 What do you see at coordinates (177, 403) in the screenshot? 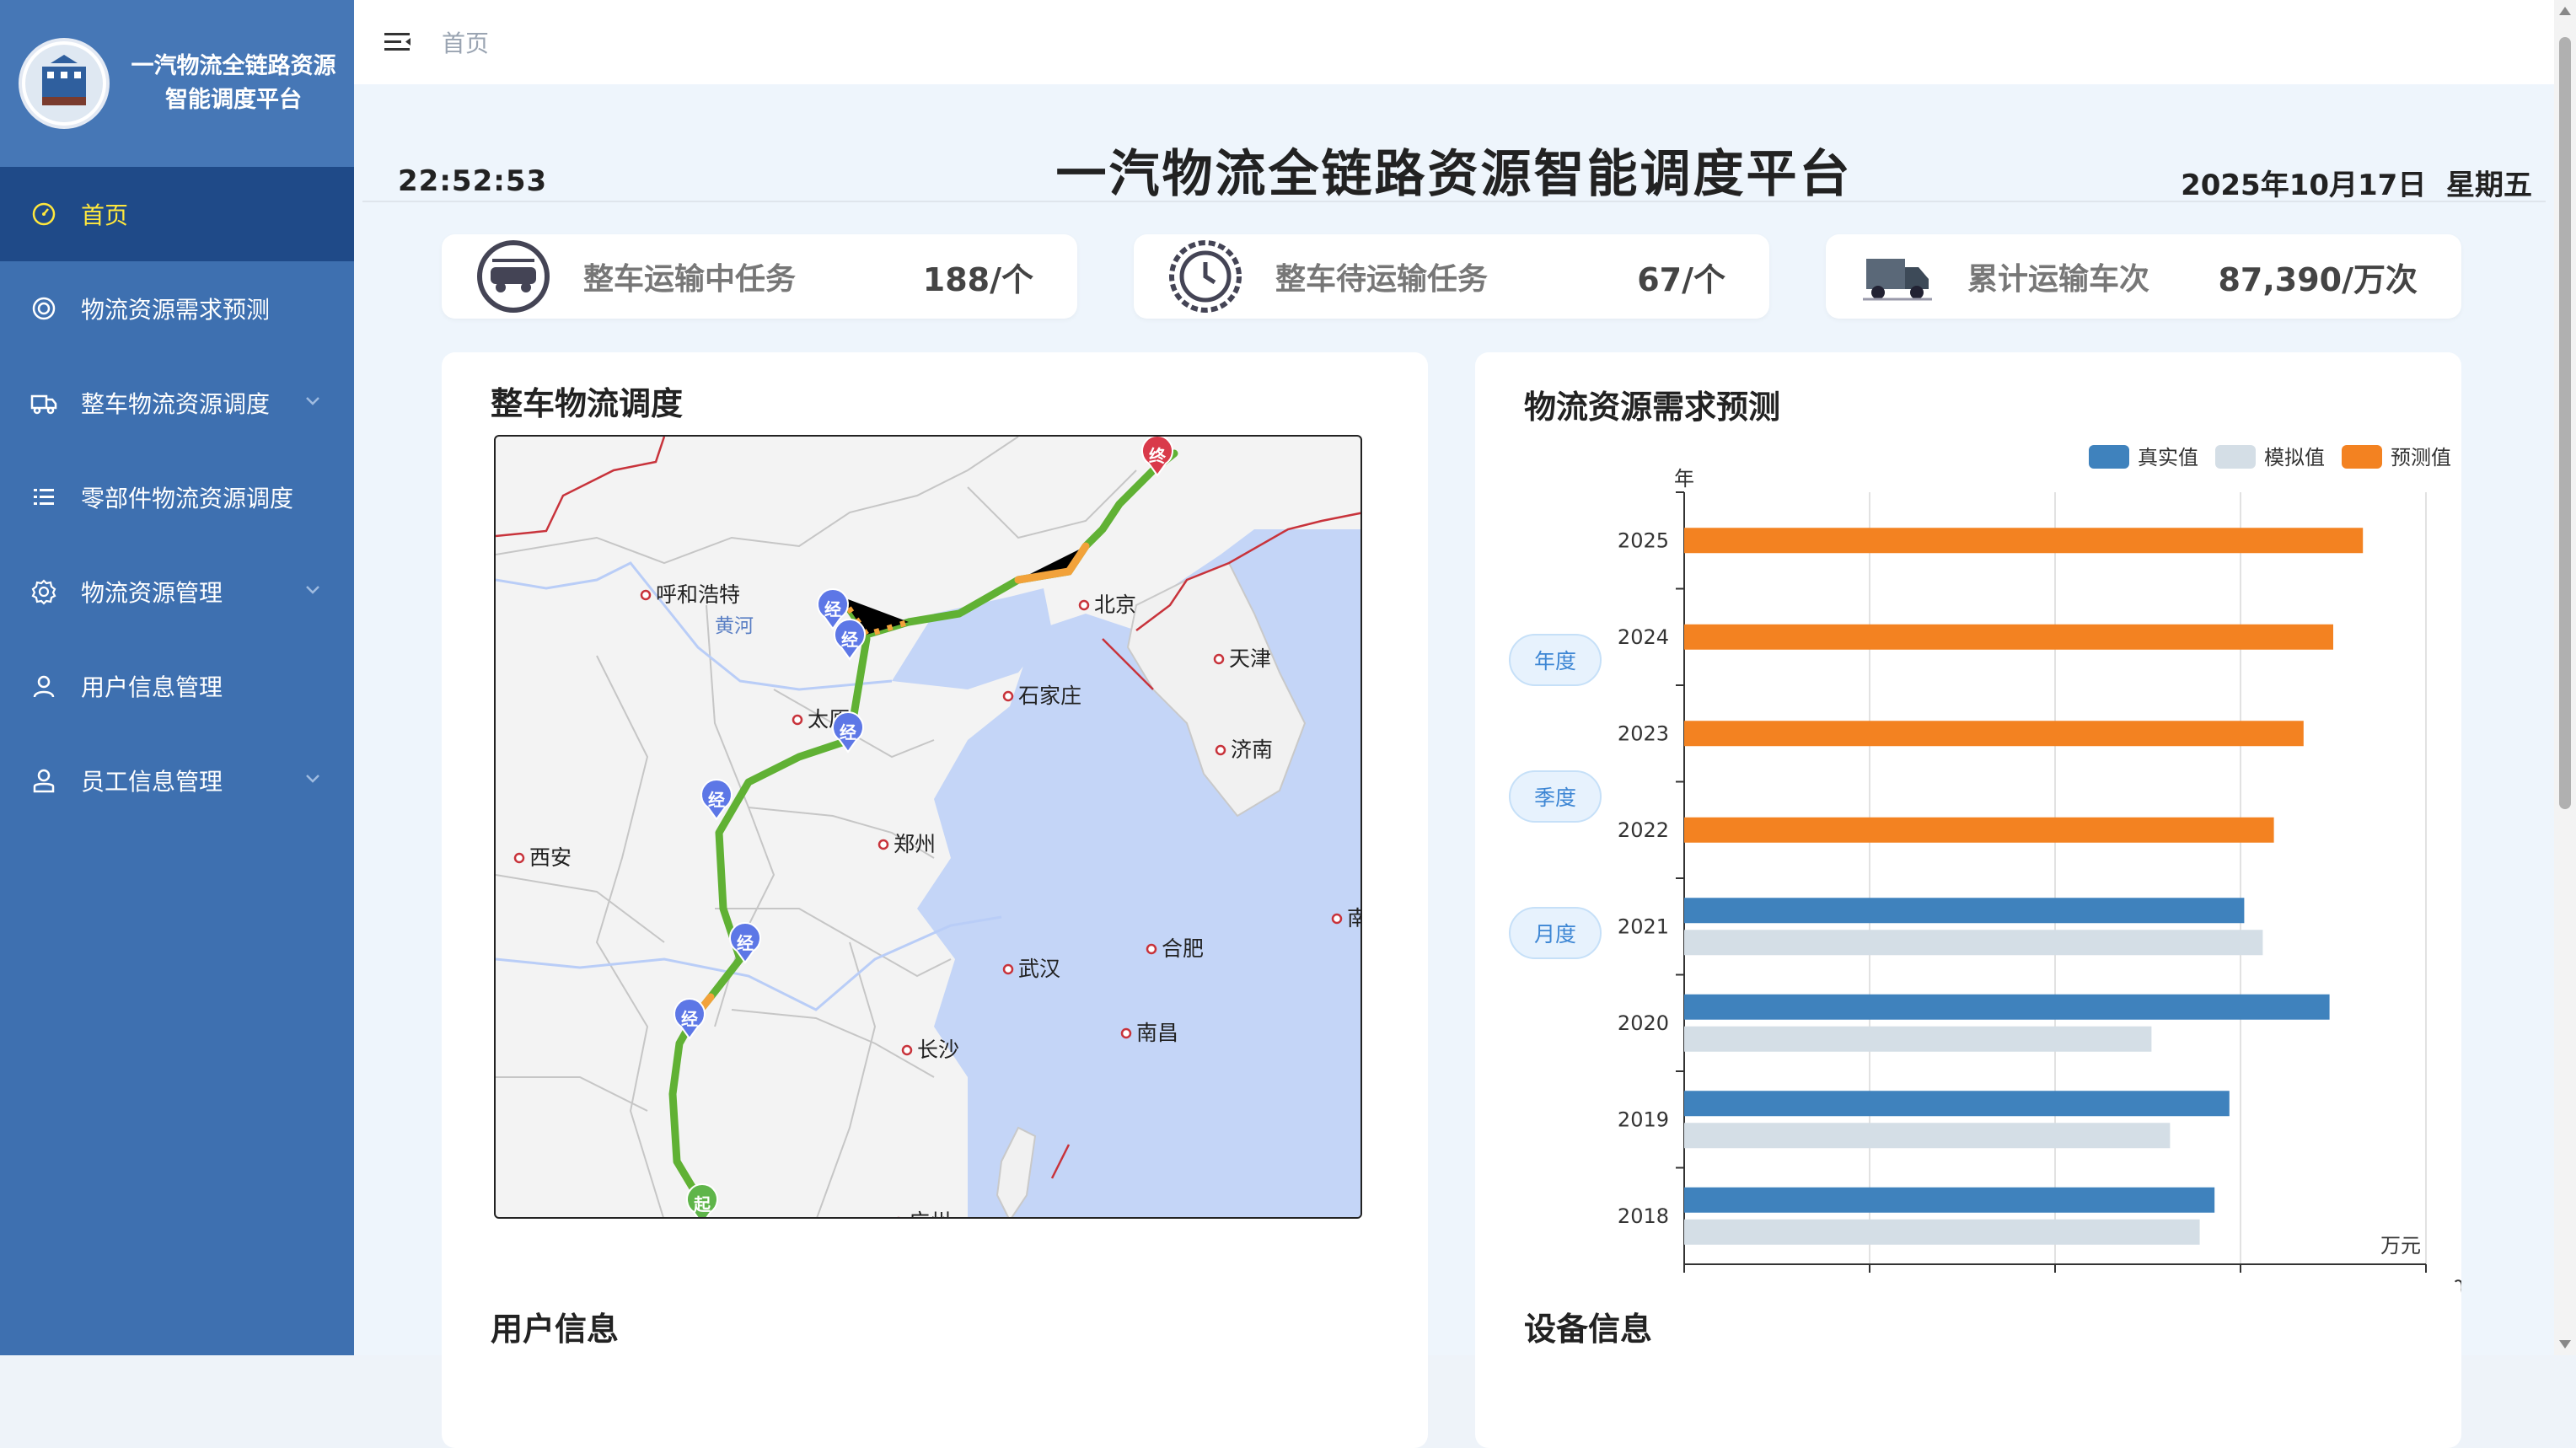
I see `sidebar-item-vehicle-dispatch: 整车物流资源调度` at bounding box center [177, 403].